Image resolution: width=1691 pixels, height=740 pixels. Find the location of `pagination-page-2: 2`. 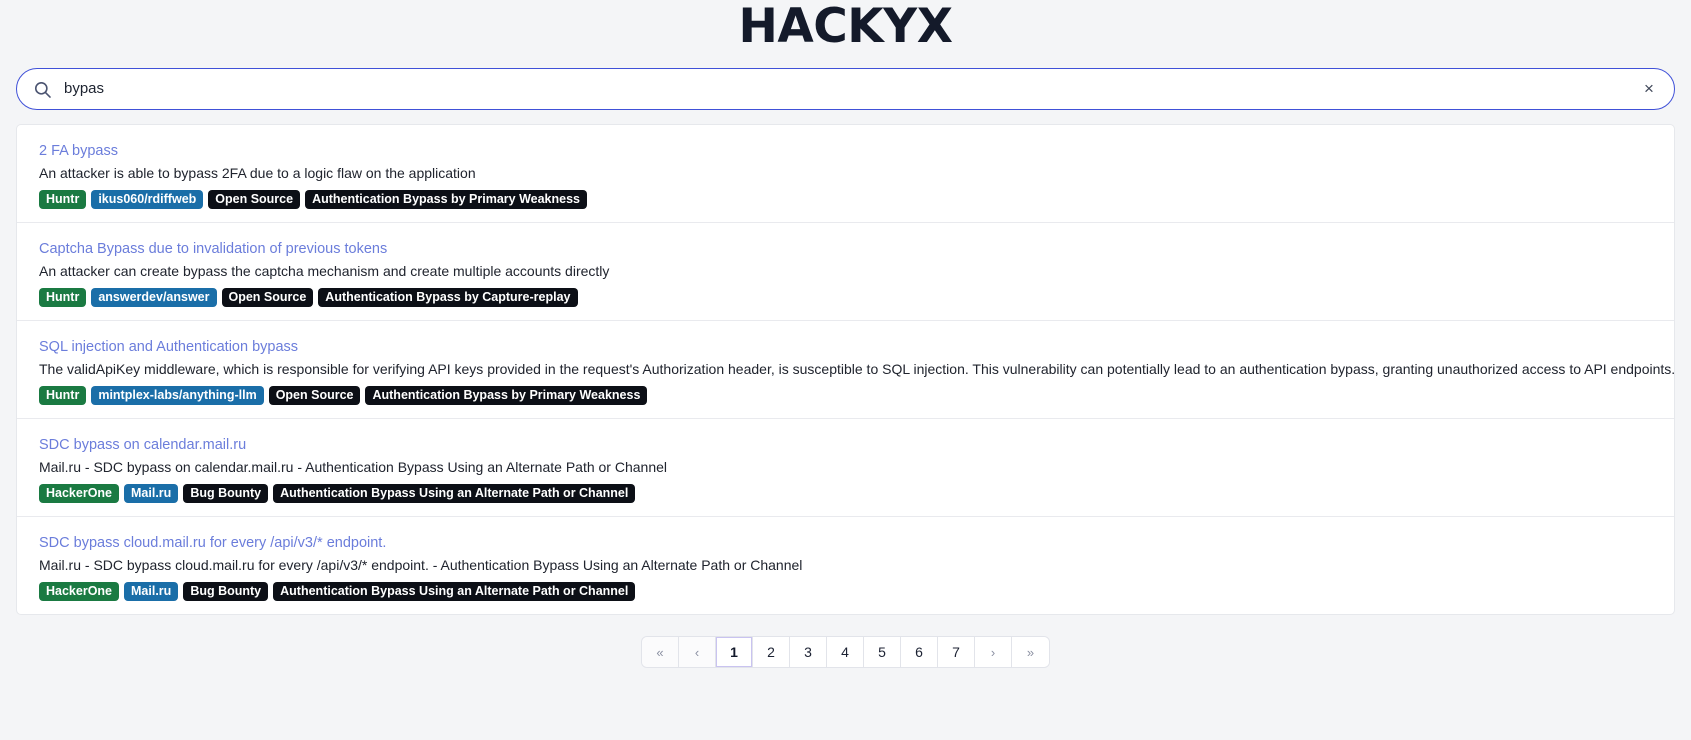

pagination-page-2: 2 is located at coordinates (771, 652).